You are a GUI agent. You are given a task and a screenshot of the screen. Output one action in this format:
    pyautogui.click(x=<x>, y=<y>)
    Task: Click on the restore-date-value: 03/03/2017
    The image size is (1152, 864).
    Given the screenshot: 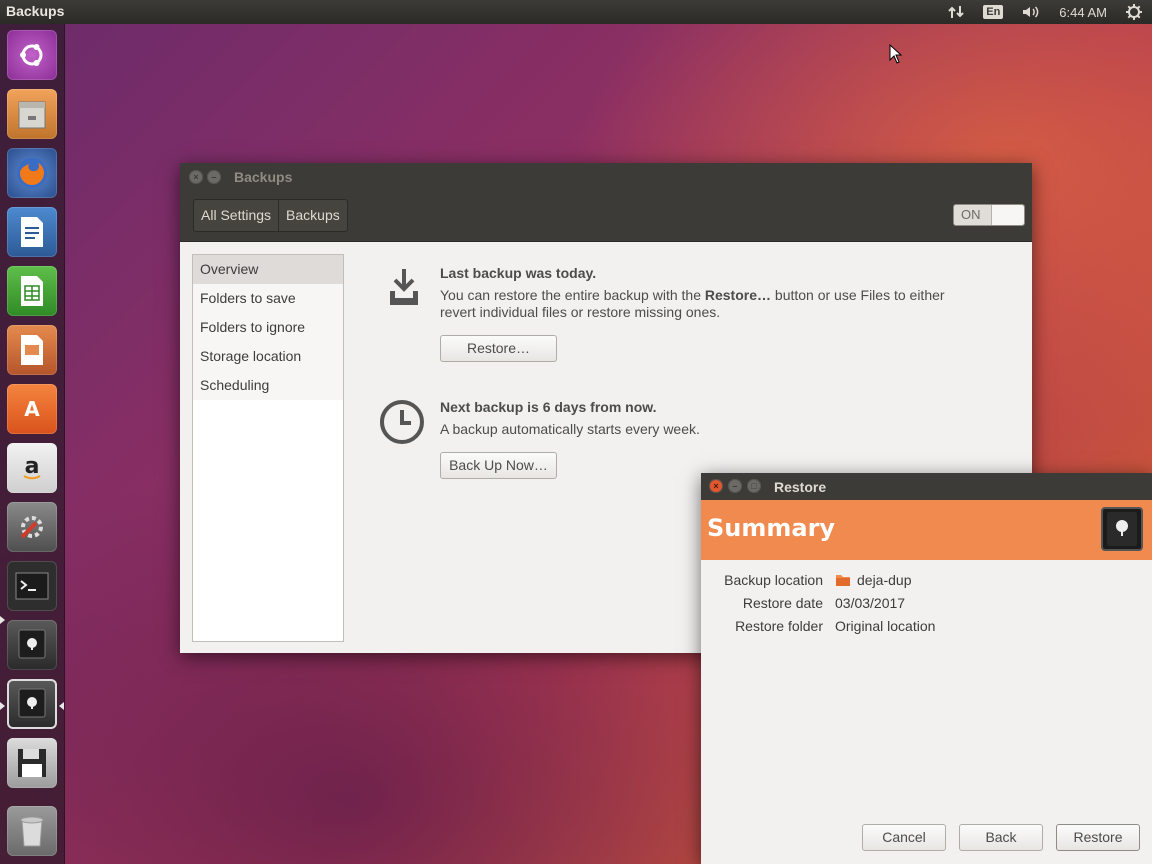 What is the action you would take?
    pyautogui.click(x=870, y=603)
    